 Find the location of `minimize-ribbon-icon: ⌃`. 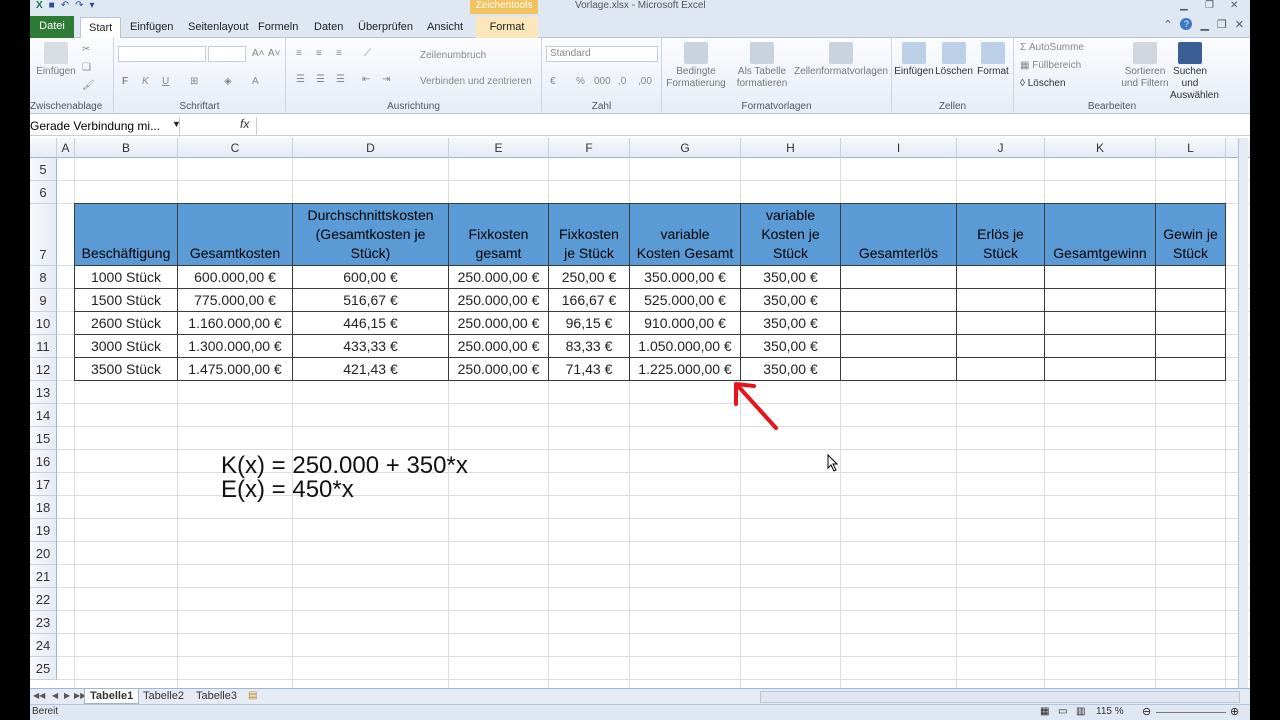

minimize-ribbon-icon: ⌃ is located at coordinates (1167, 24).